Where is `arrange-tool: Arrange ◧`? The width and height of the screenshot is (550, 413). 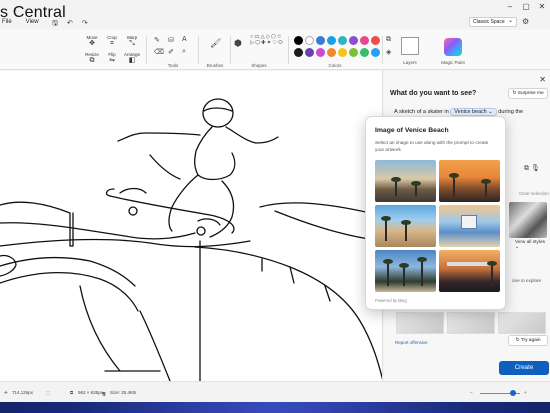
arrange-tool: Arrange ◧ is located at coordinates (132, 58).